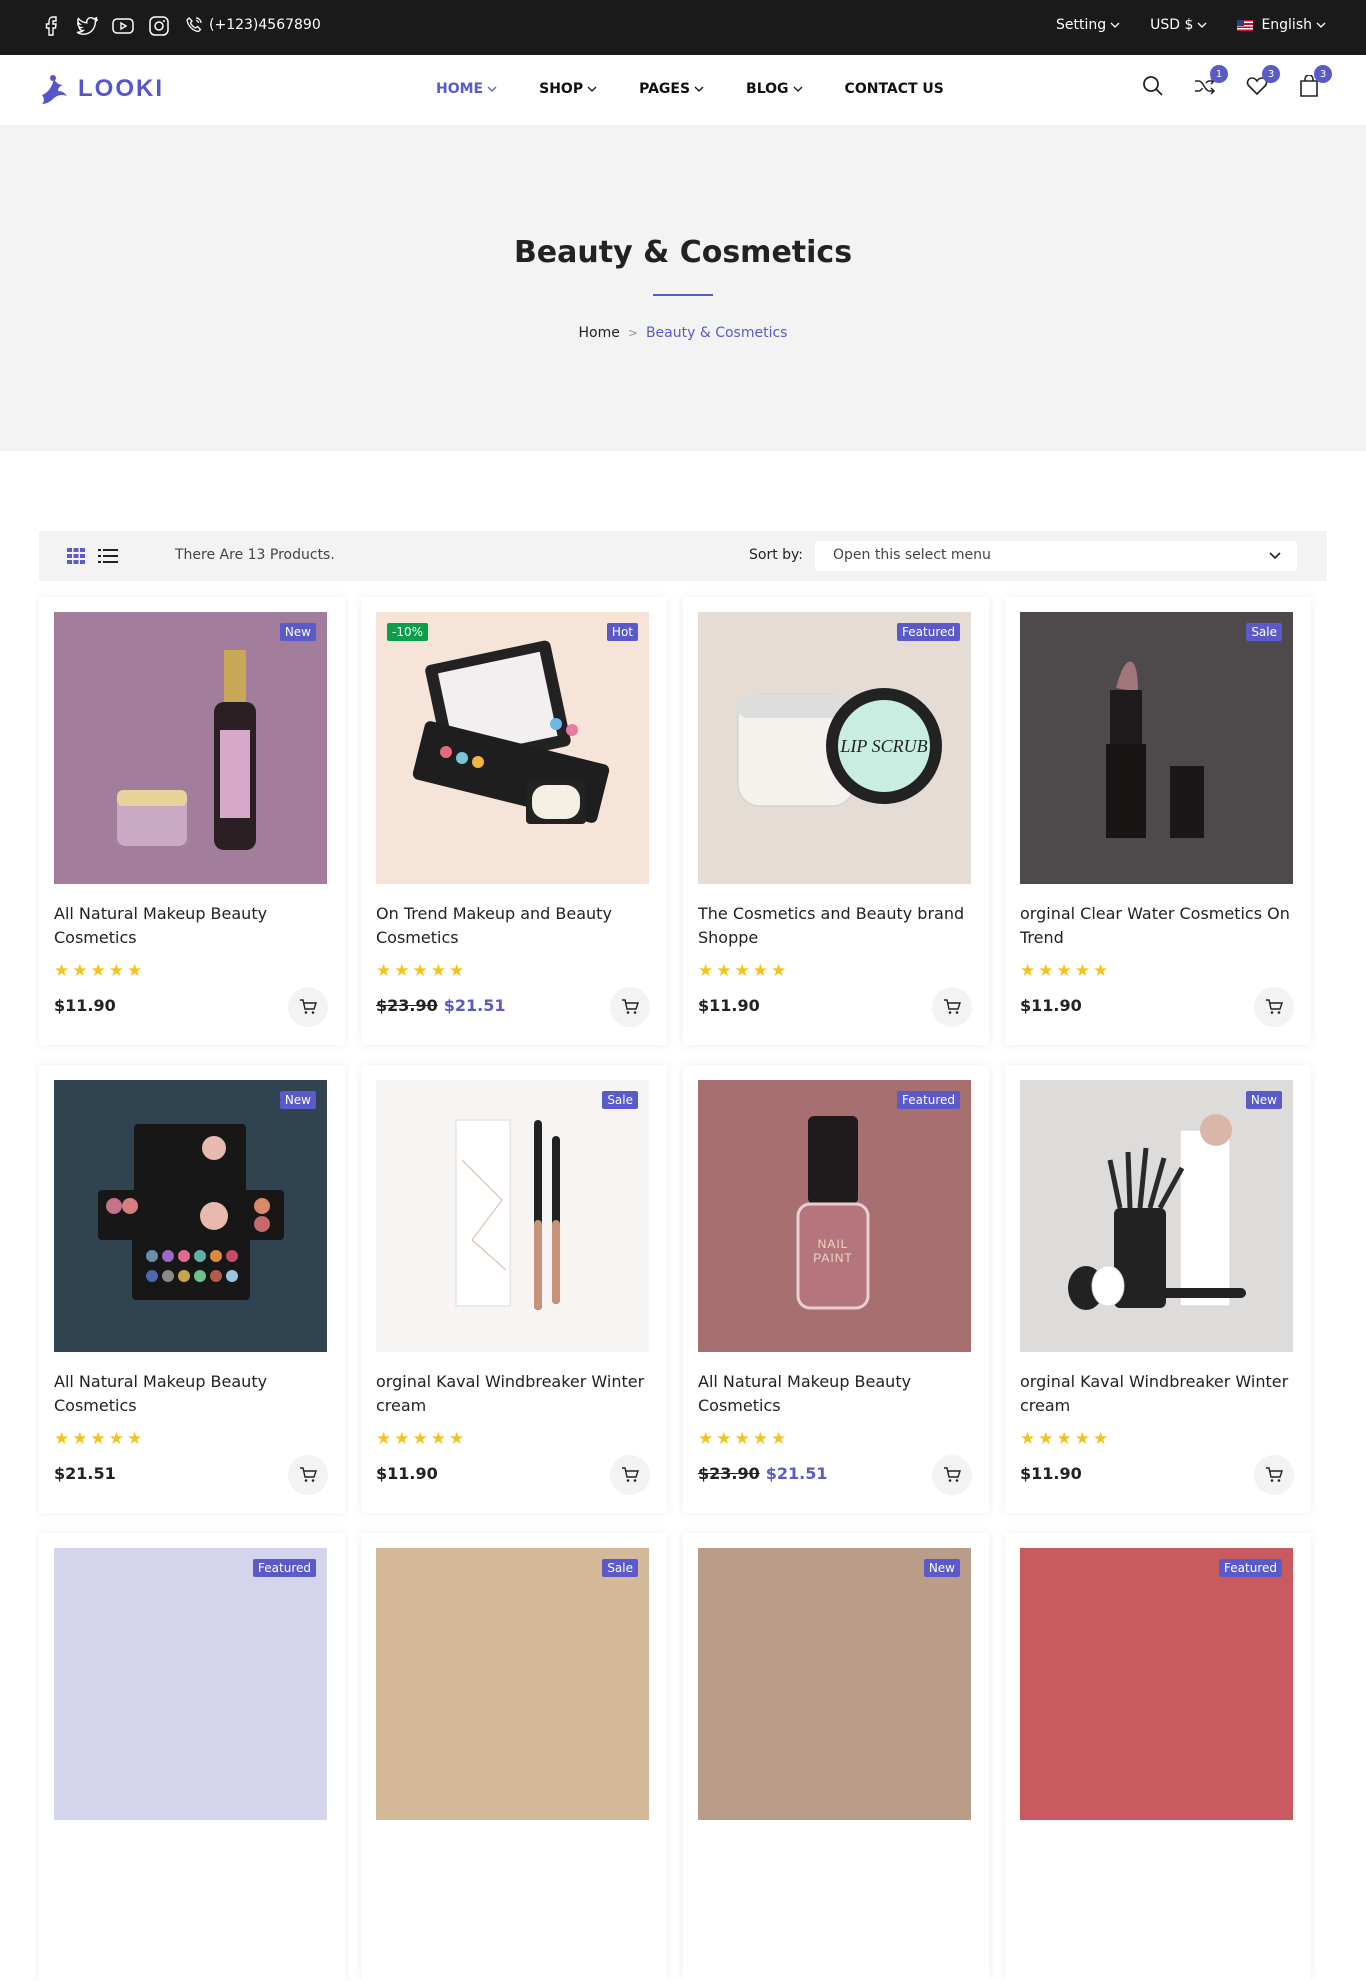  Describe the element at coordinates (1314, 82) in the screenshot. I see `cart-button: 3` at that location.